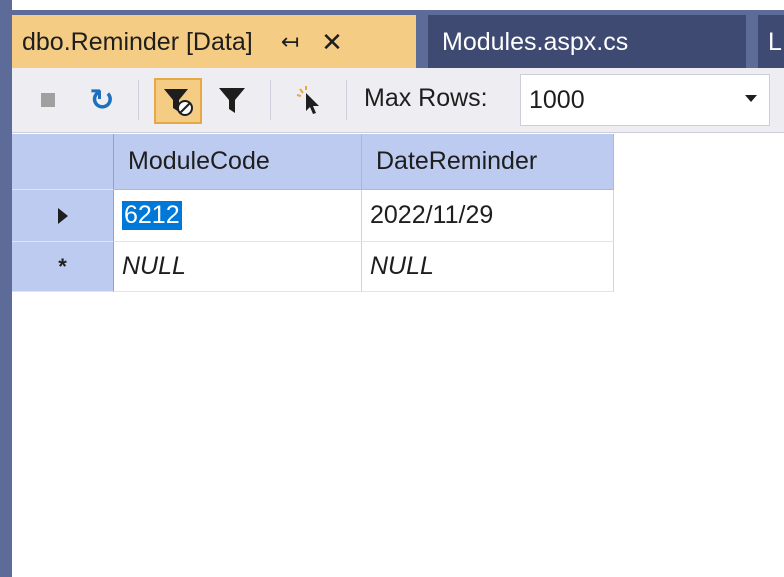 Image resolution: width=784 pixels, height=577 pixels. What do you see at coordinates (645, 100) in the screenshot?
I see `max-rows-combobox: 1000` at bounding box center [645, 100].